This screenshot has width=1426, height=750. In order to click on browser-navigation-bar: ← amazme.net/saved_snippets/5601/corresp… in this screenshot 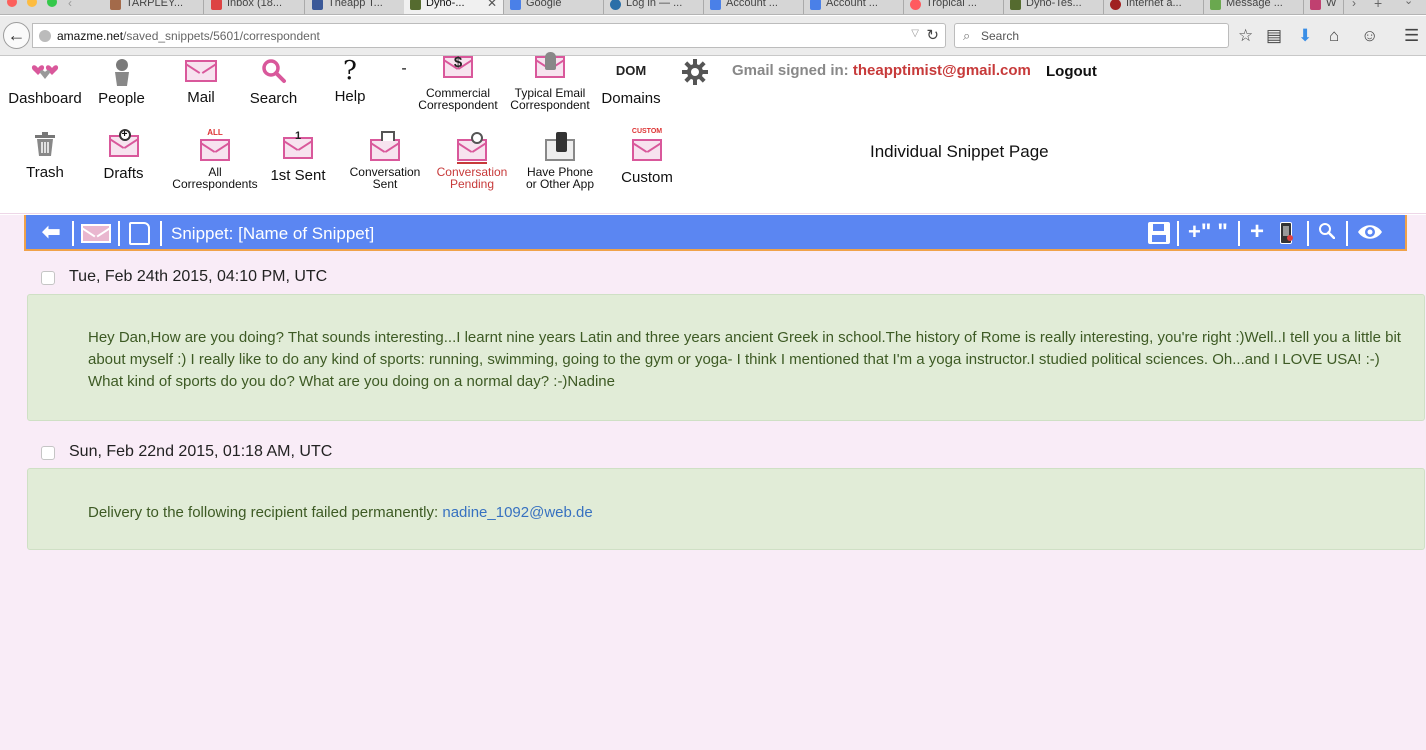, I will do `click(713, 36)`.